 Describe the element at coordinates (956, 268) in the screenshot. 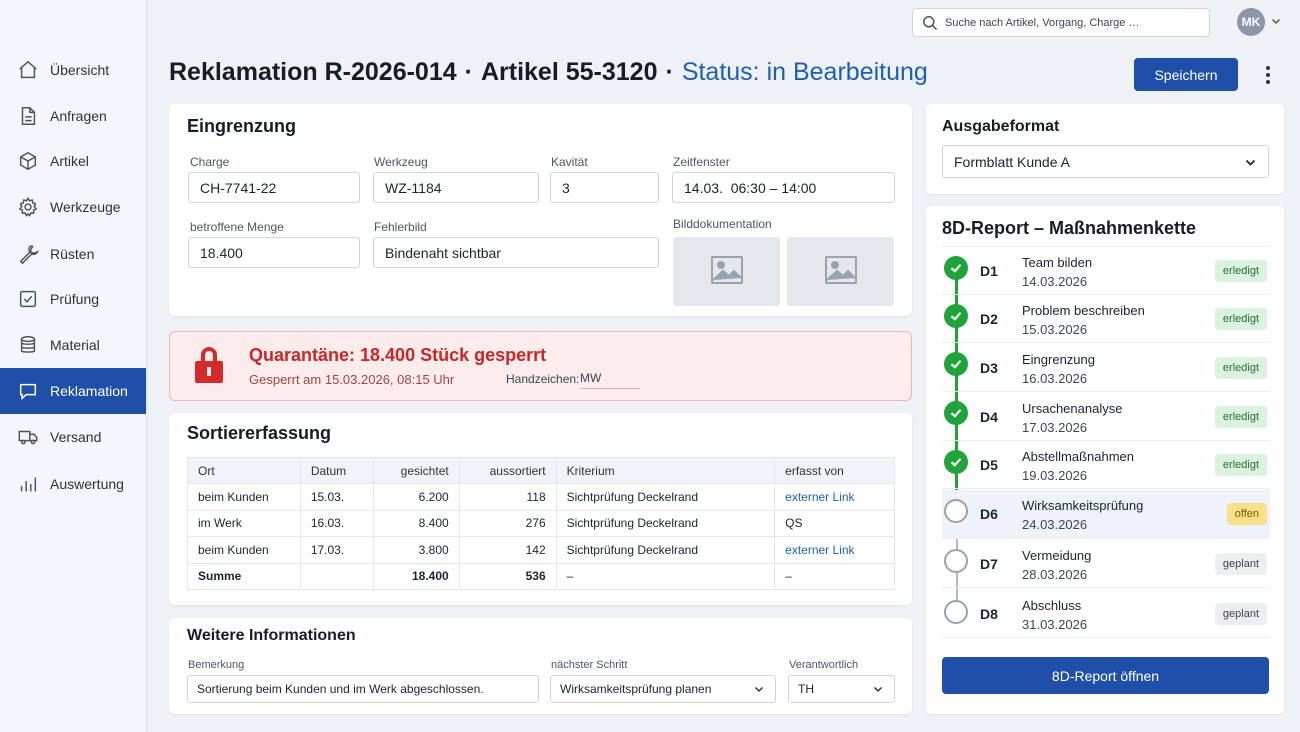

I see `check-circle-icon` at that location.